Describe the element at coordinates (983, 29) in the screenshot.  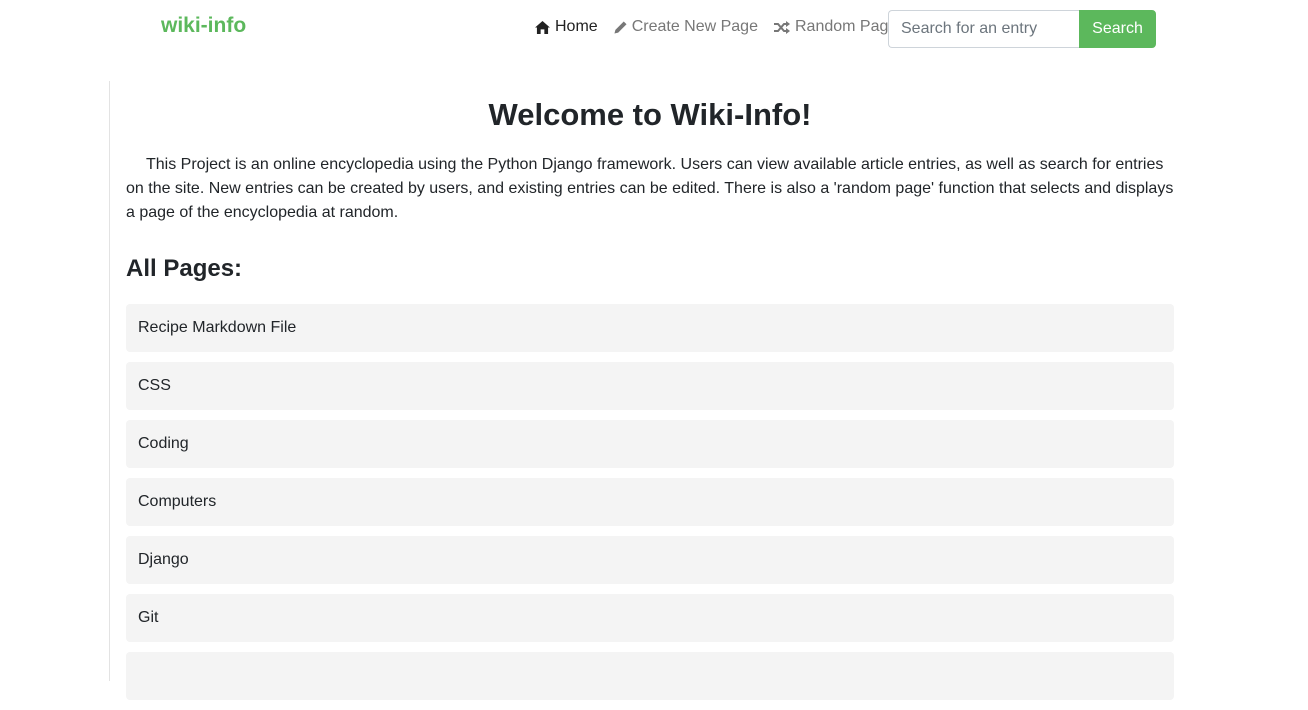
I see `search-input` at that location.